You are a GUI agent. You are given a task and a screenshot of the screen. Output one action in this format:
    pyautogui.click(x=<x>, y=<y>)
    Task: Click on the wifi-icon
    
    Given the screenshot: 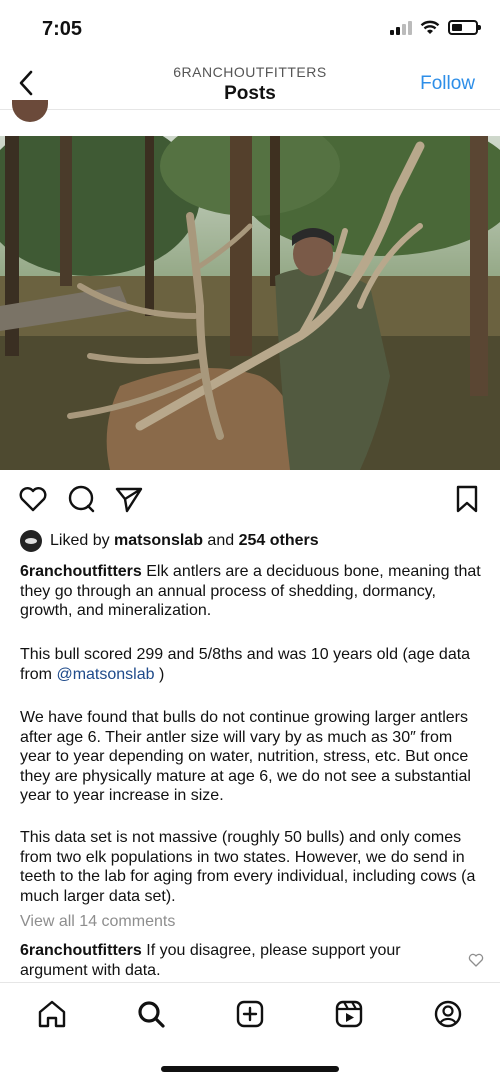 What is the action you would take?
    pyautogui.click(x=430, y=27)
    